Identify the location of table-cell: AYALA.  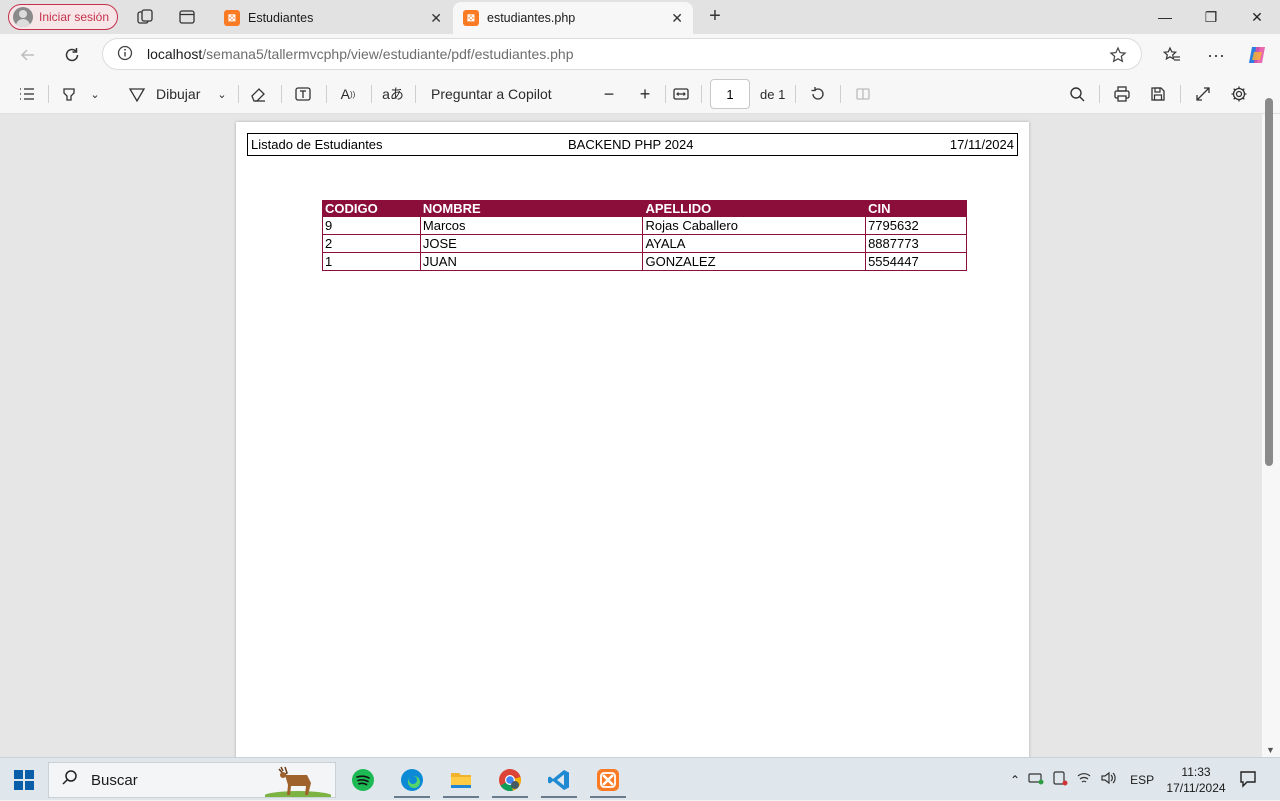
(754, 243).